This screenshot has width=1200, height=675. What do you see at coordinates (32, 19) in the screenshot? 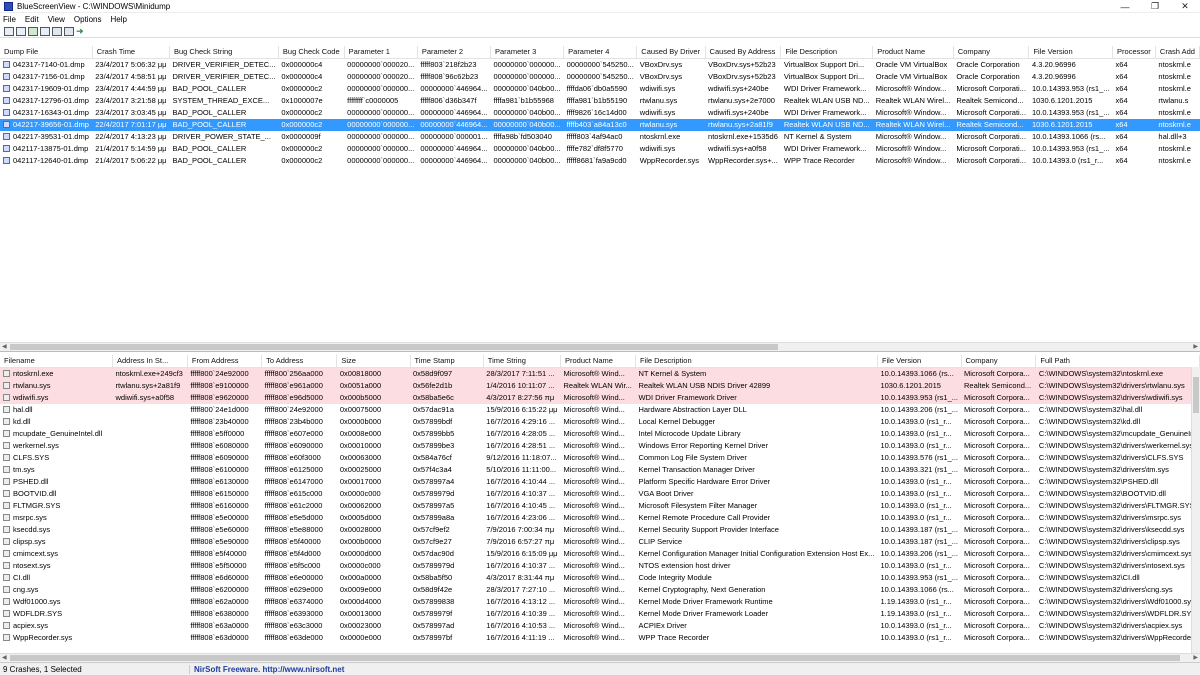
I see `menu-edit: Edit` at bounding box center [32, 19].